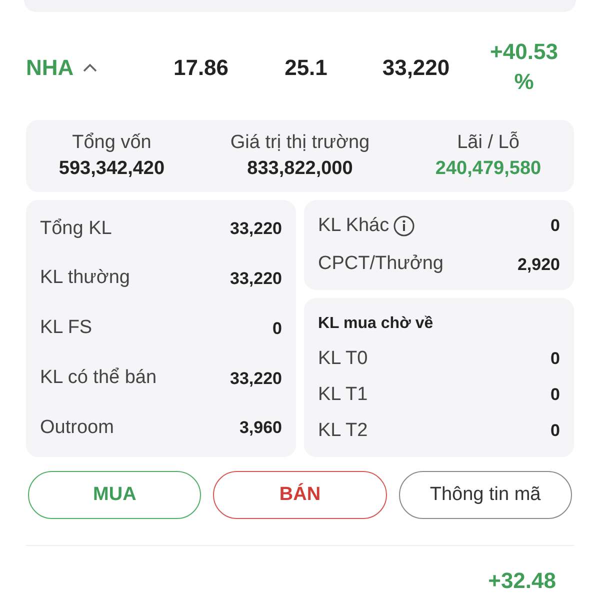 The height and width of the screenshot is (600, 600). Describe the element at coordinates (77, 428) in the screenshot. I see `row-label: Outroom` at that location.